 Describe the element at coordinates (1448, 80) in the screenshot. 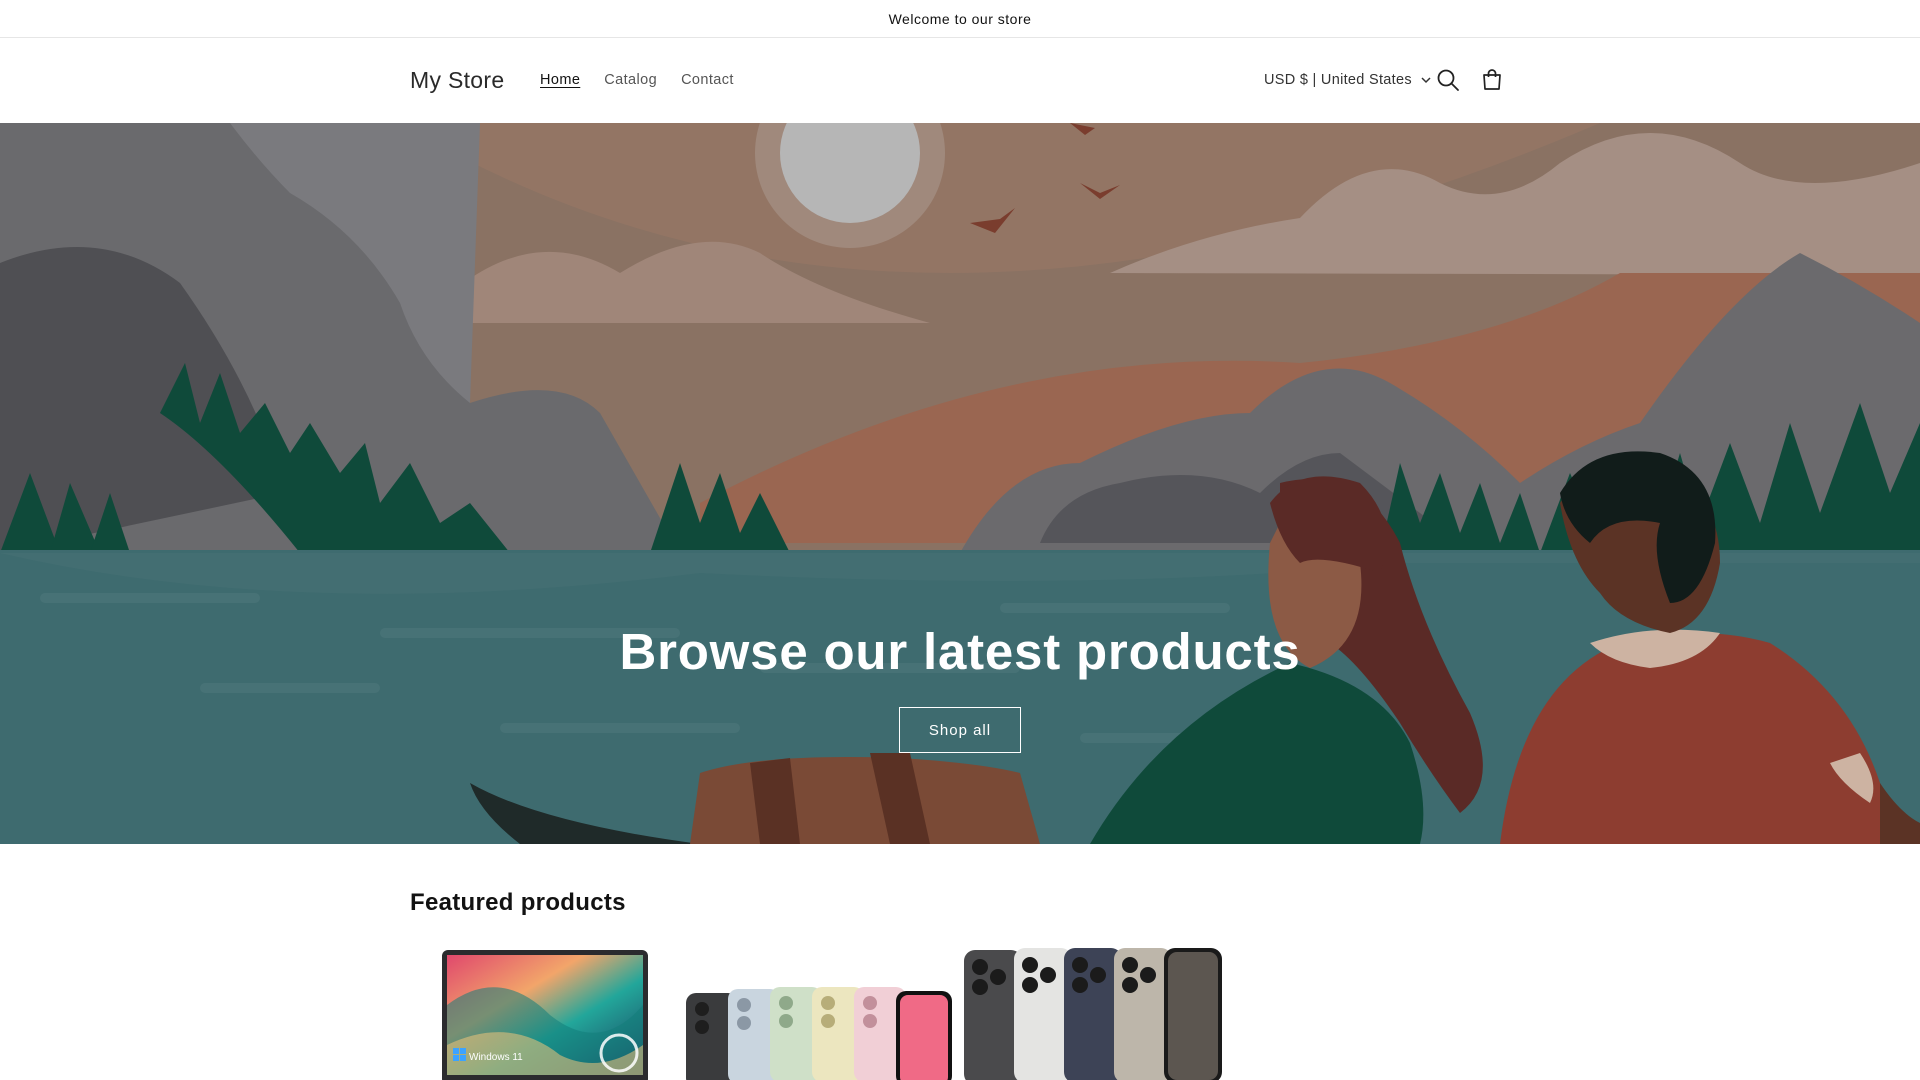

I see `search-icon` at that location.